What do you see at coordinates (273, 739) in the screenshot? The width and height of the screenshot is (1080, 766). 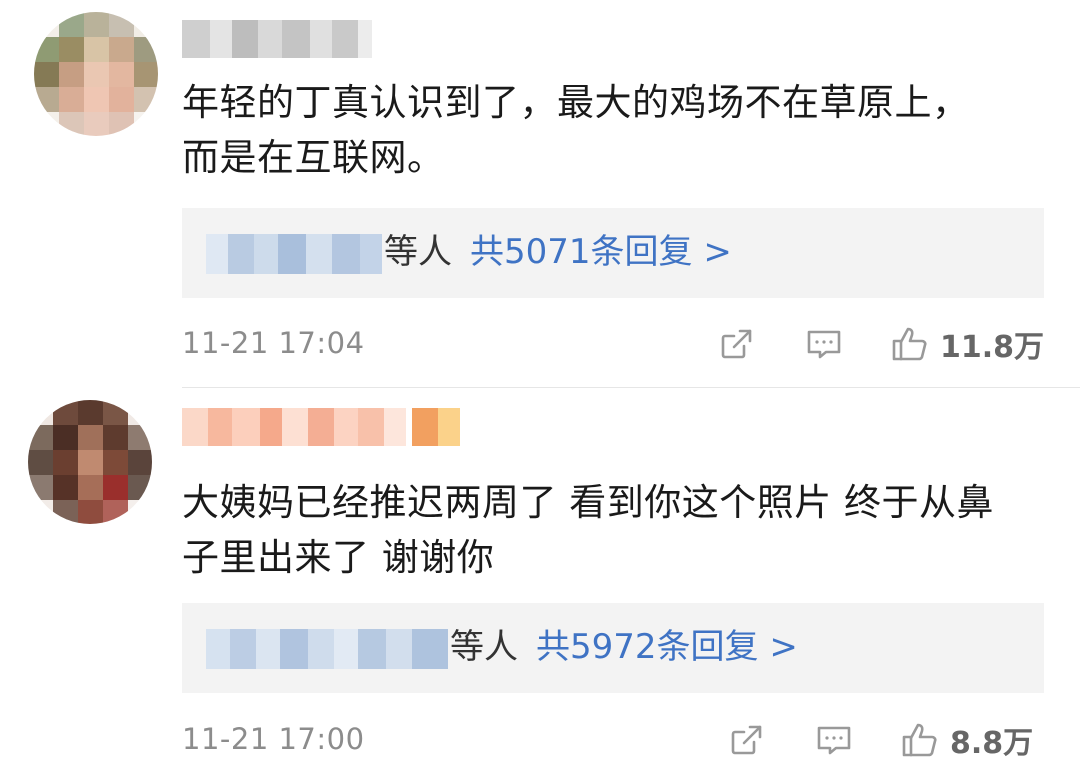 I see `timestamp: 11-21 17:00` at bounding box center [273, 739].